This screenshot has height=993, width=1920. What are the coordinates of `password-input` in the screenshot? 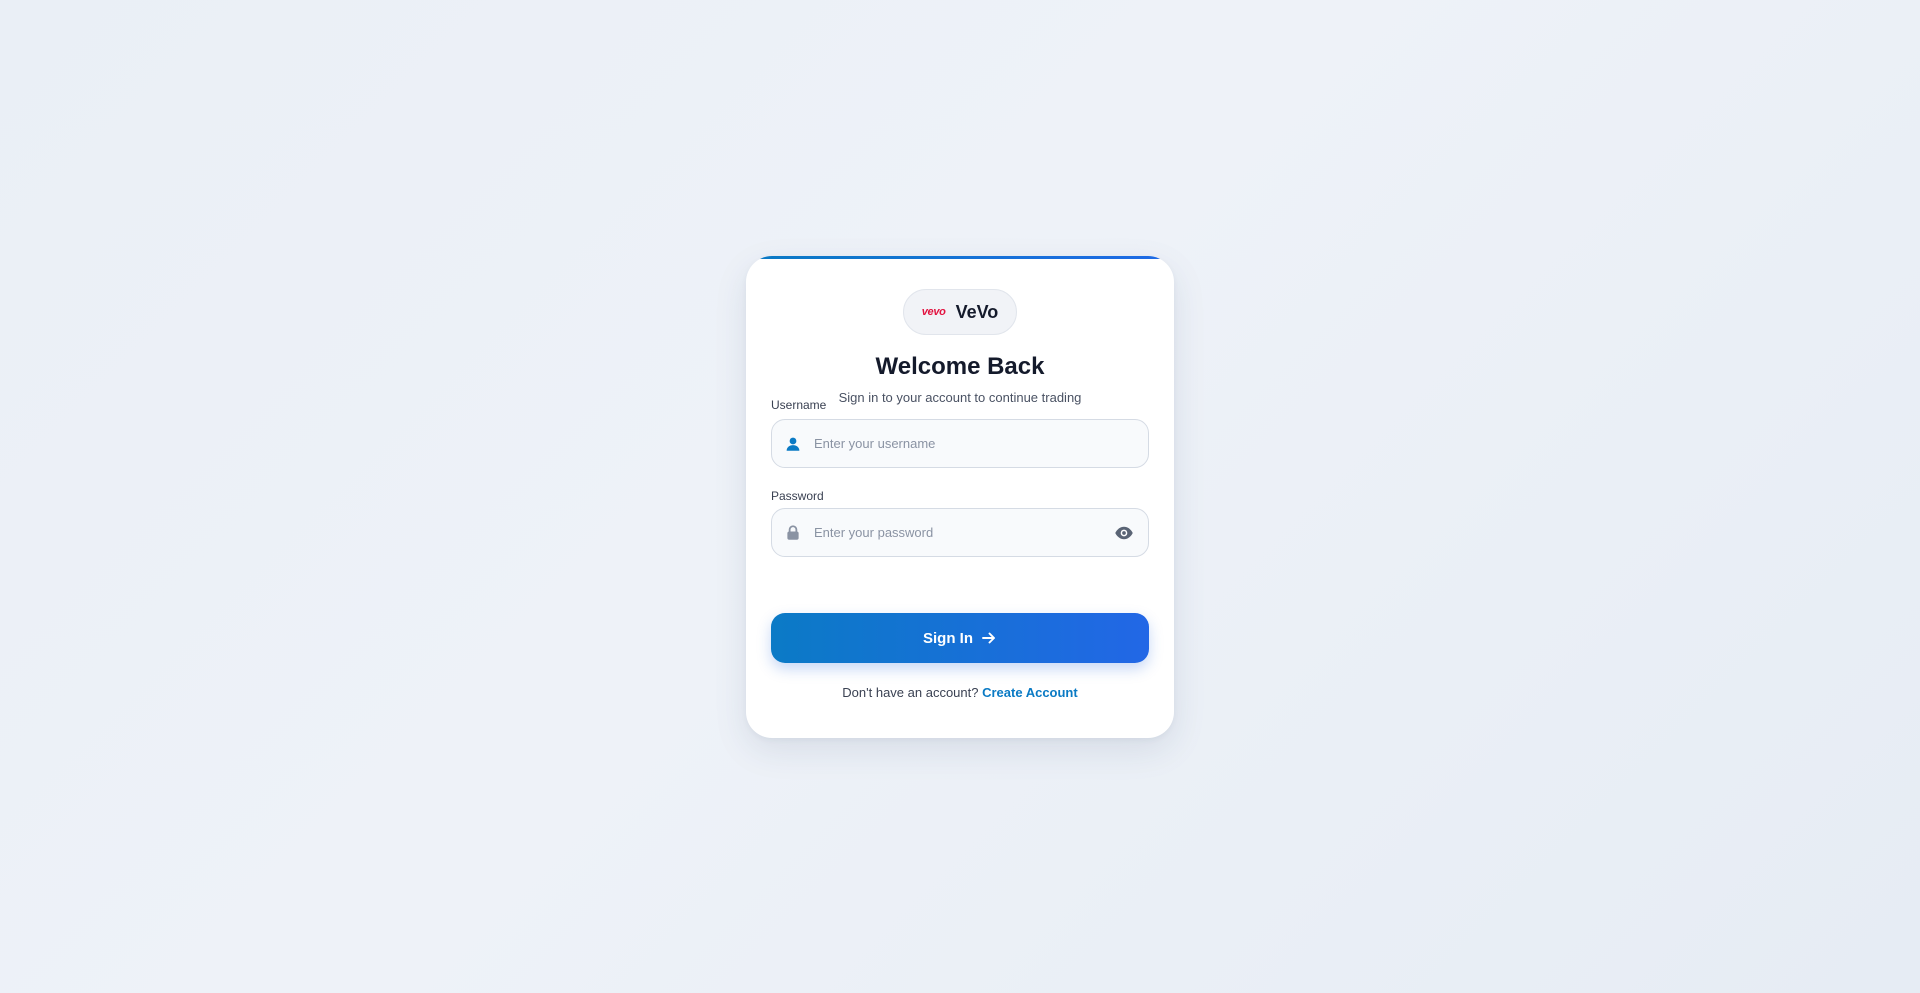 It's located at (959, 532).